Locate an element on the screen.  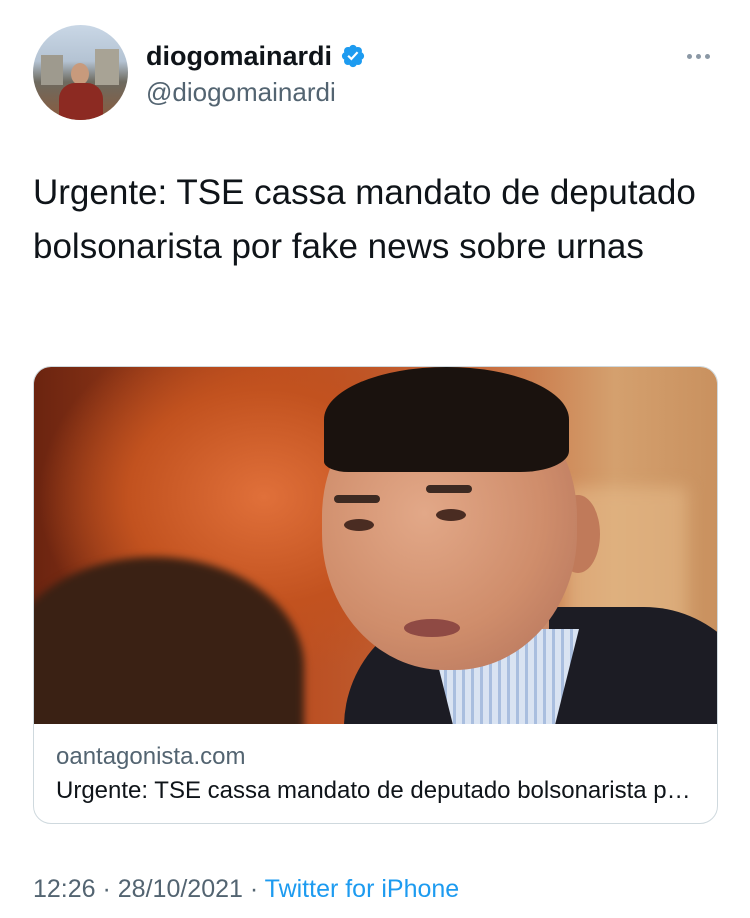
tweet-source-link: Twitter for iPhone is located at coordinates (362, 889).